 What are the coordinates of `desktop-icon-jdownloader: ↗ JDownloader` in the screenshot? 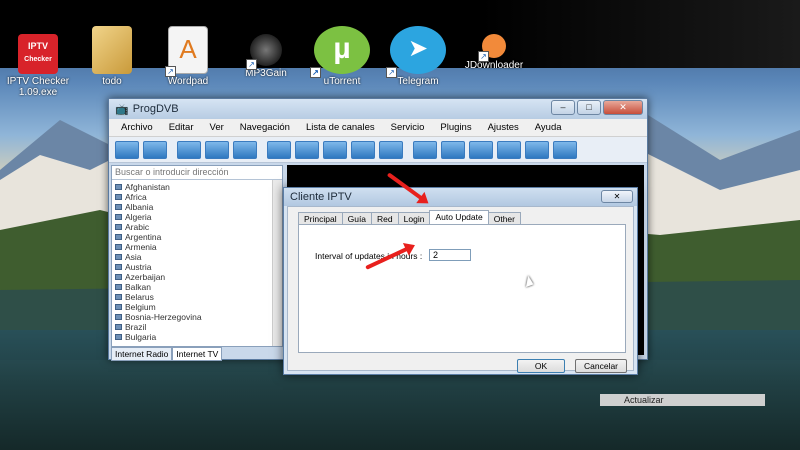 It's located at (494, 50).